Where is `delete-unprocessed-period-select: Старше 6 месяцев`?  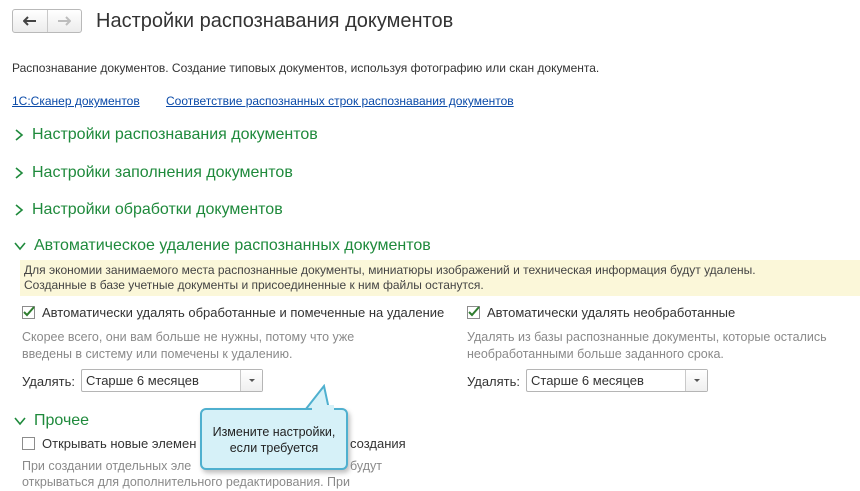 delete-unprocessed-period-select: Старше 6 месяцев is located at coordinates (617, 380).